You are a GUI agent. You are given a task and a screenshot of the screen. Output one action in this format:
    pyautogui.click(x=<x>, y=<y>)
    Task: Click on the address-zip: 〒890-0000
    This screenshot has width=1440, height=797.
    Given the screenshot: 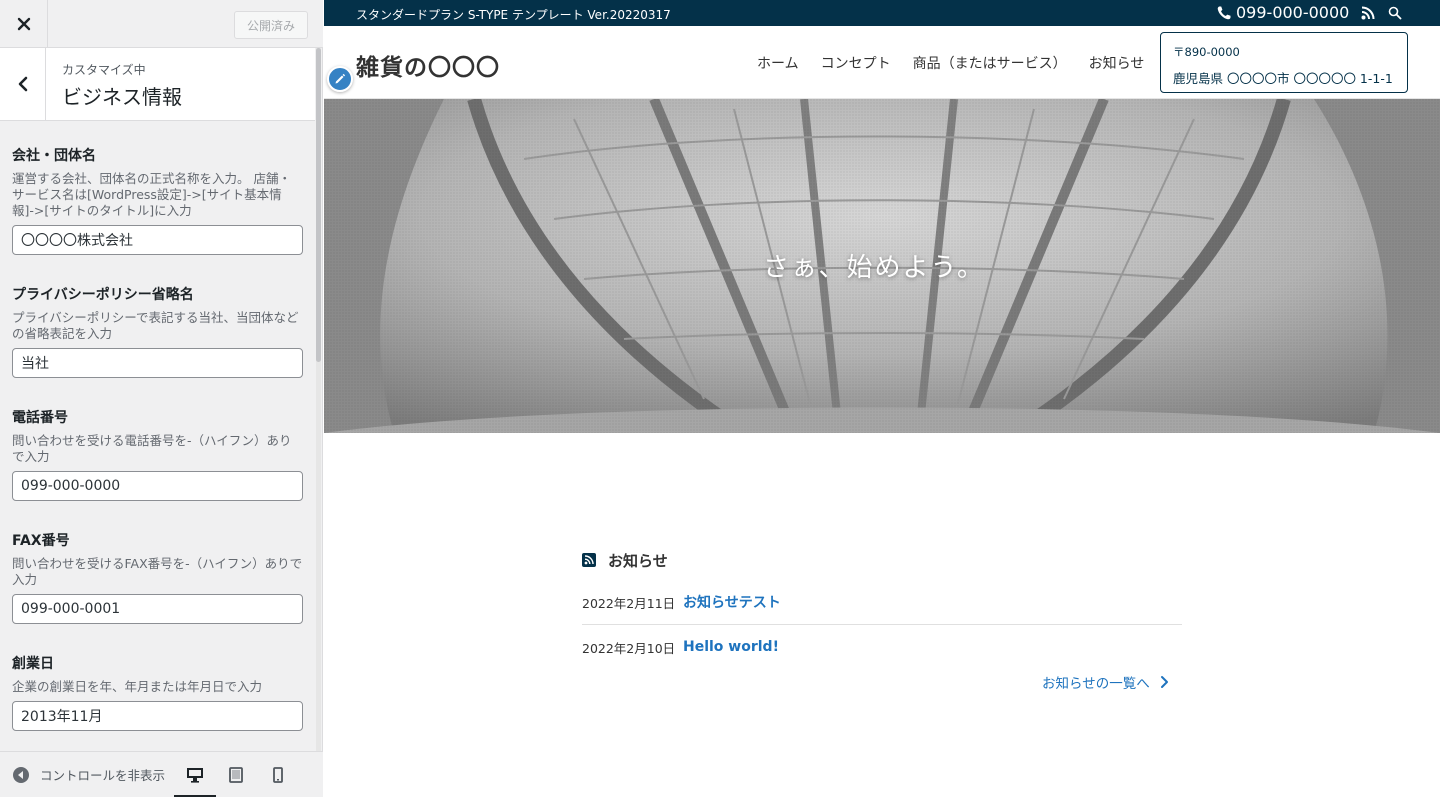 What is the action you would take?
    pyautogui.click(x=1206, y=52)
    